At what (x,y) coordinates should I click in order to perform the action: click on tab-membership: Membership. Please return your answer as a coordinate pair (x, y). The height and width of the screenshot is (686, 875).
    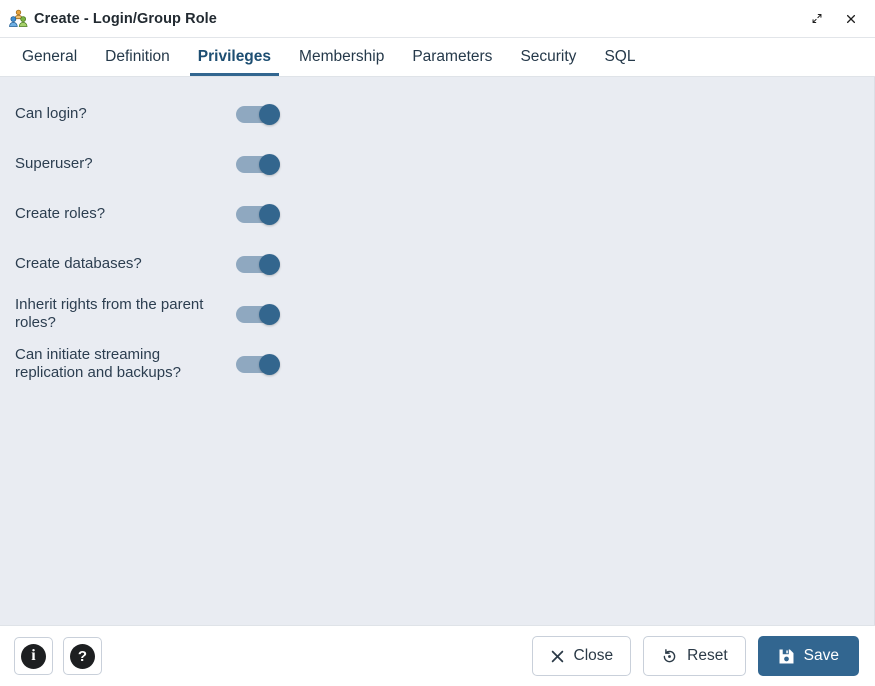
    Looking at the image, I should click on (341, 57).